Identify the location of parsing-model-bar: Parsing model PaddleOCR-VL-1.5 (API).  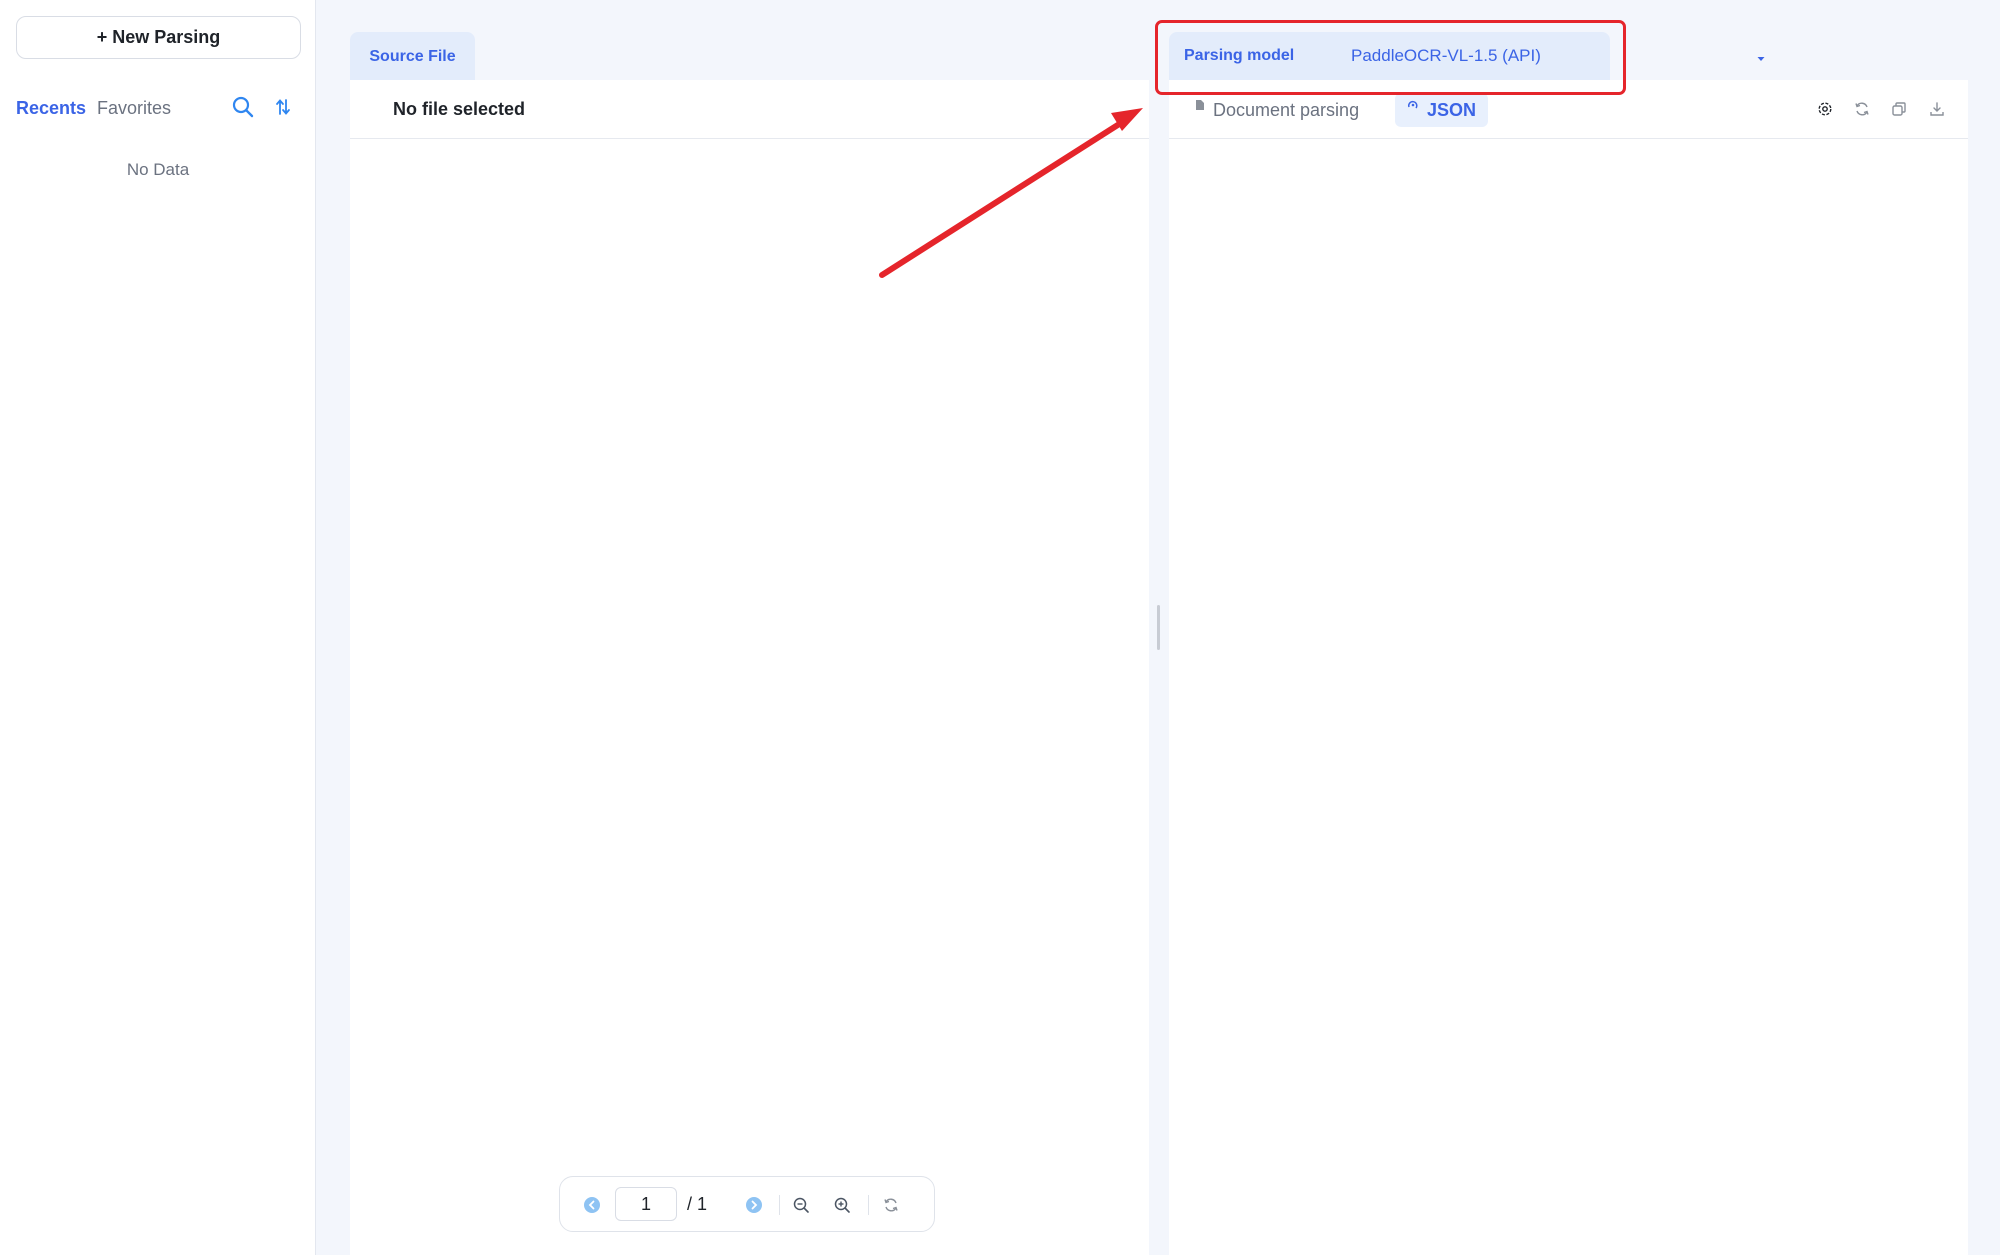
(1467, 56).